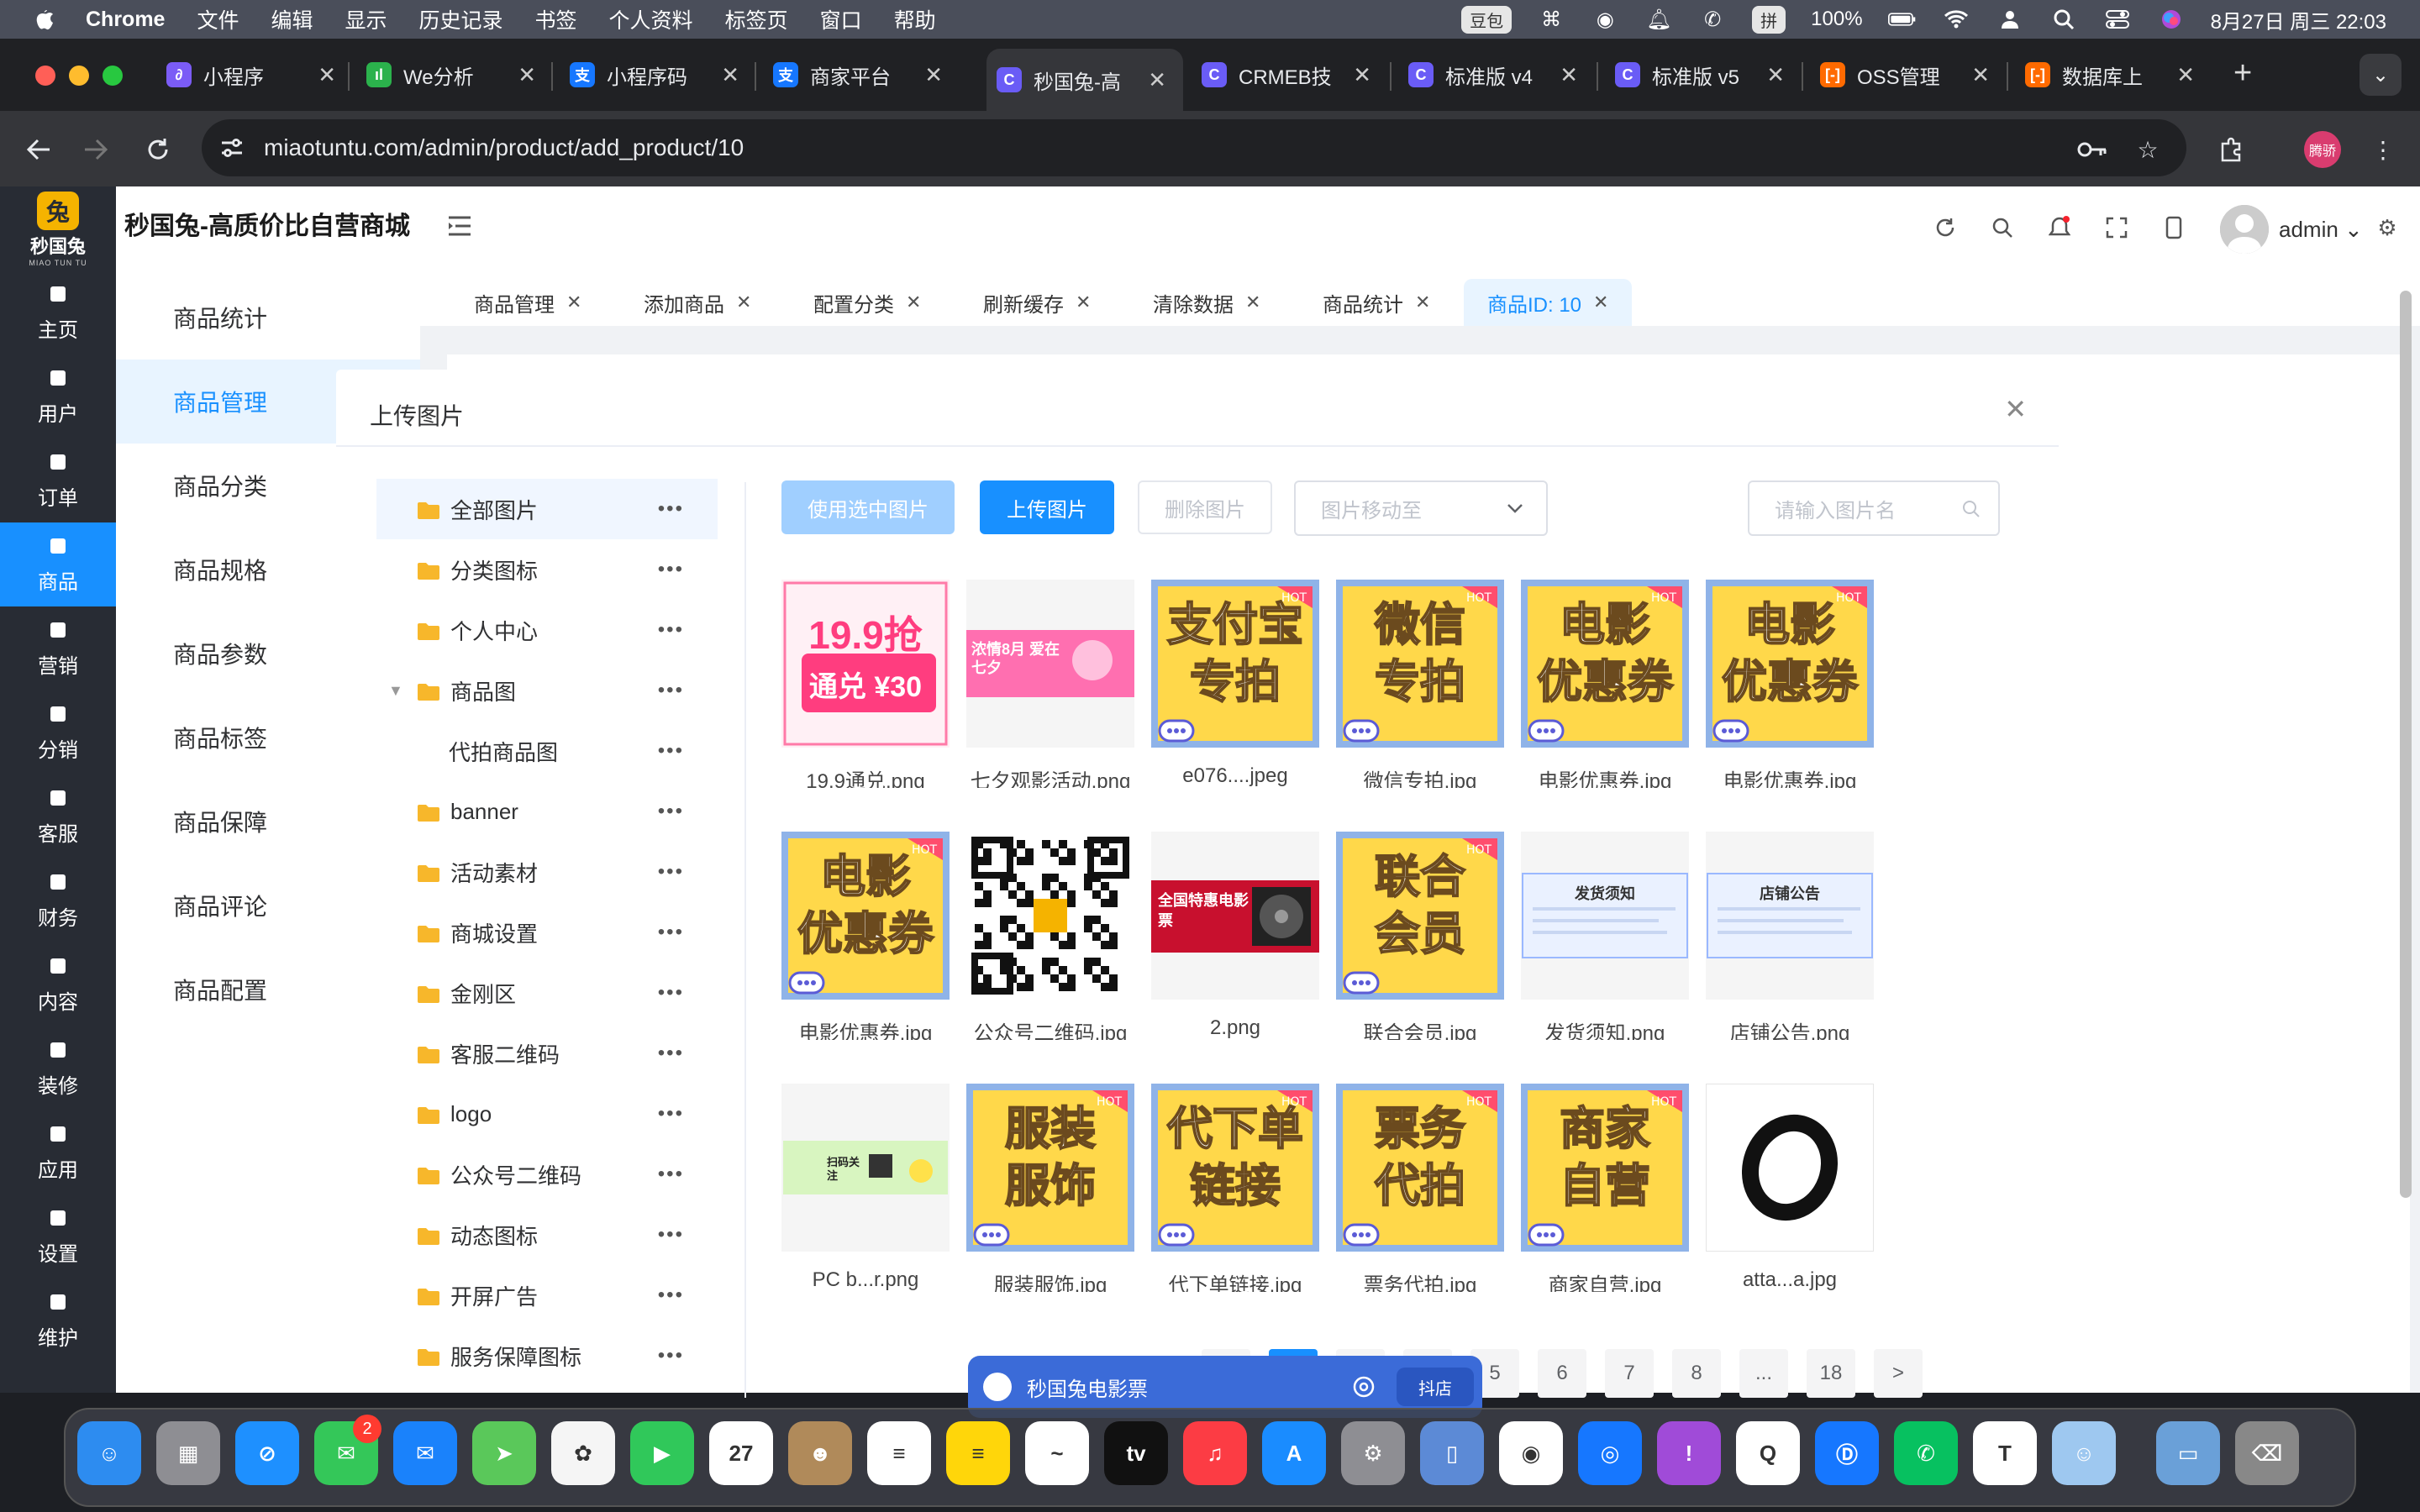  I want to click on image-thumbnail: 19.9抢 通兑 ¥30, so click(866, 664).